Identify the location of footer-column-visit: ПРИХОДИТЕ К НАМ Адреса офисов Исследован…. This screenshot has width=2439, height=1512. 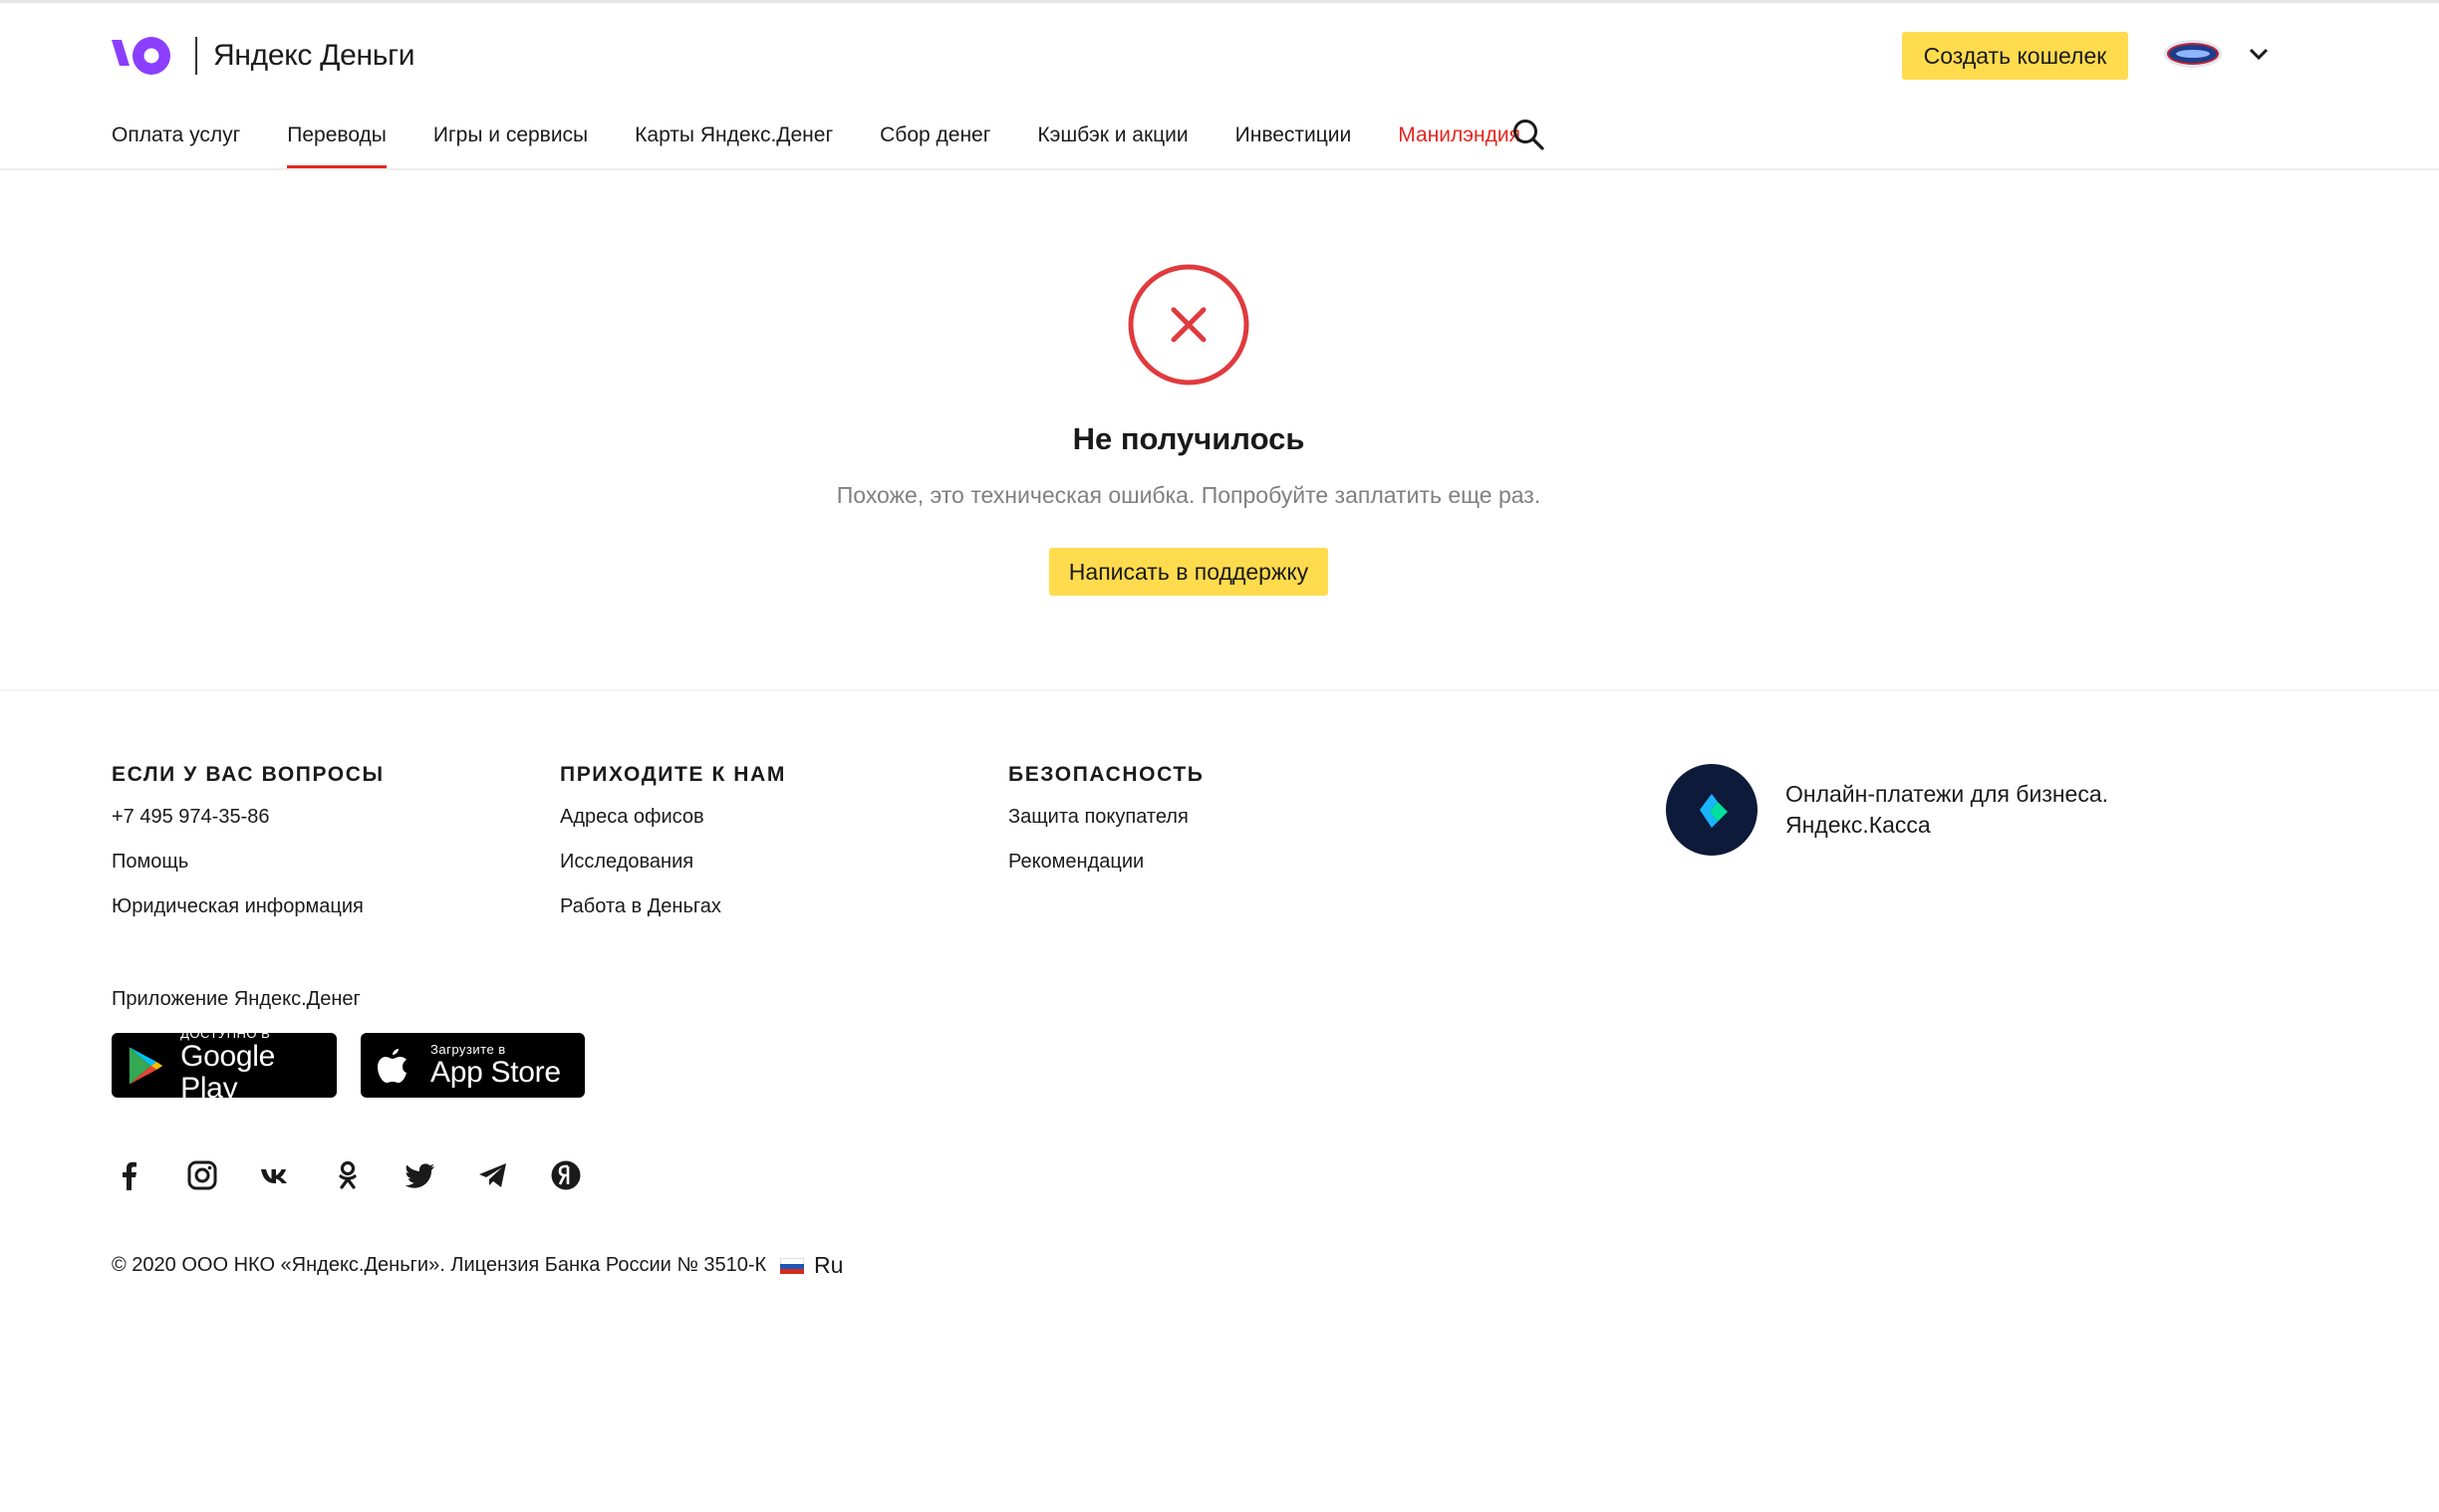
(673, 850).